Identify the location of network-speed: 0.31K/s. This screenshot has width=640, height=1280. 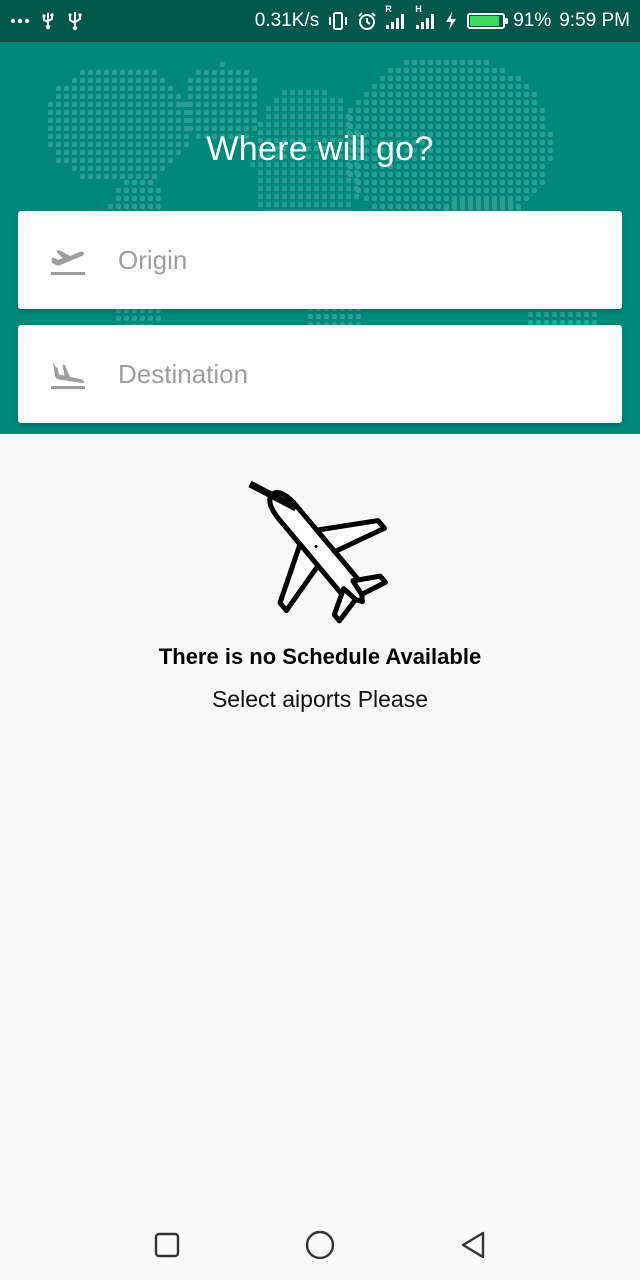
(287, 20).